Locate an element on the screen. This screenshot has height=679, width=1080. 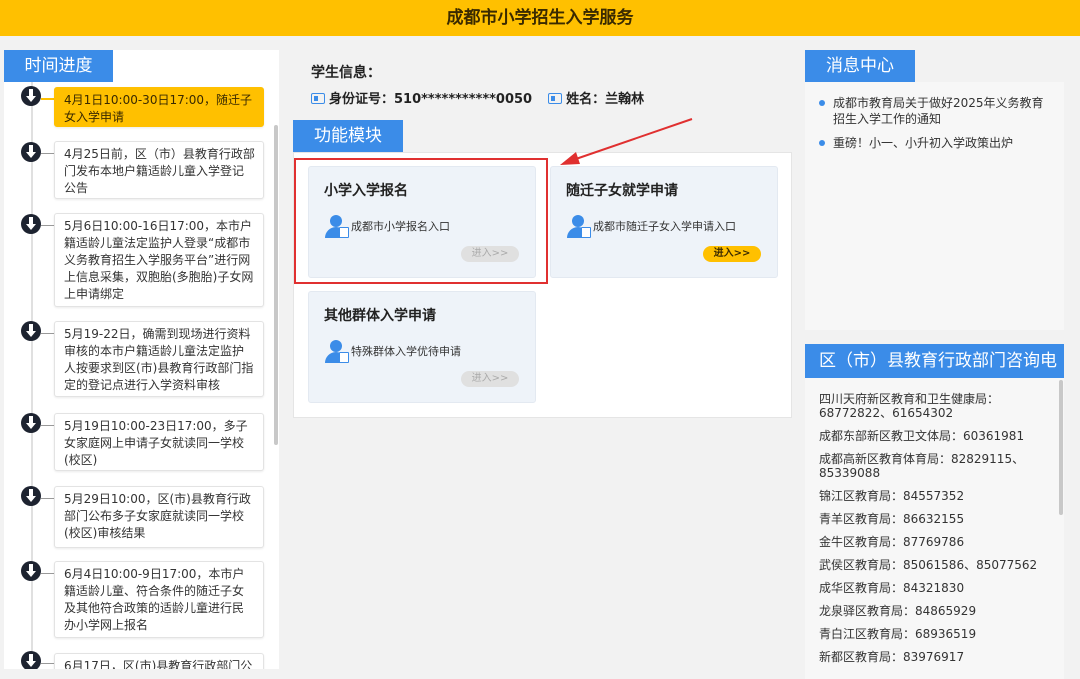
phone-item: 成都高新区教育体育局：82829115、85339088 is located at coordinates (922, 466).